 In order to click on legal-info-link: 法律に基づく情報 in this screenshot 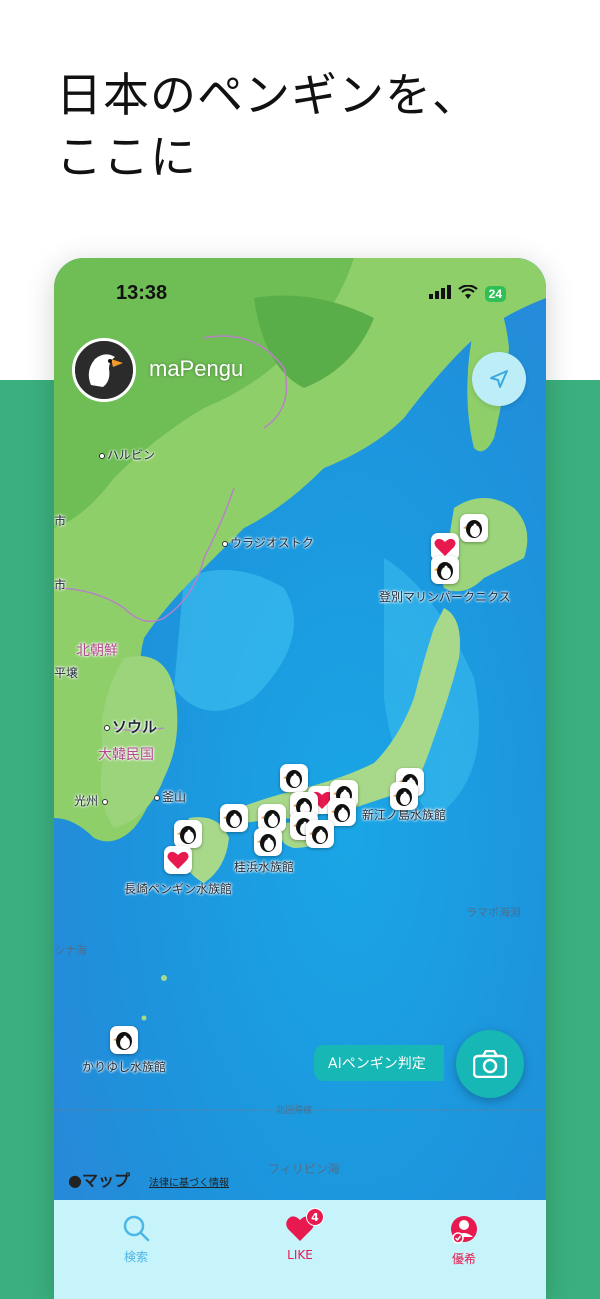, I will do `click(189, 1181)`.